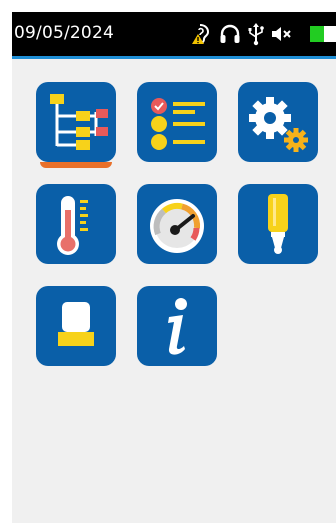  I want to click on device-frame, so click(6, 261).